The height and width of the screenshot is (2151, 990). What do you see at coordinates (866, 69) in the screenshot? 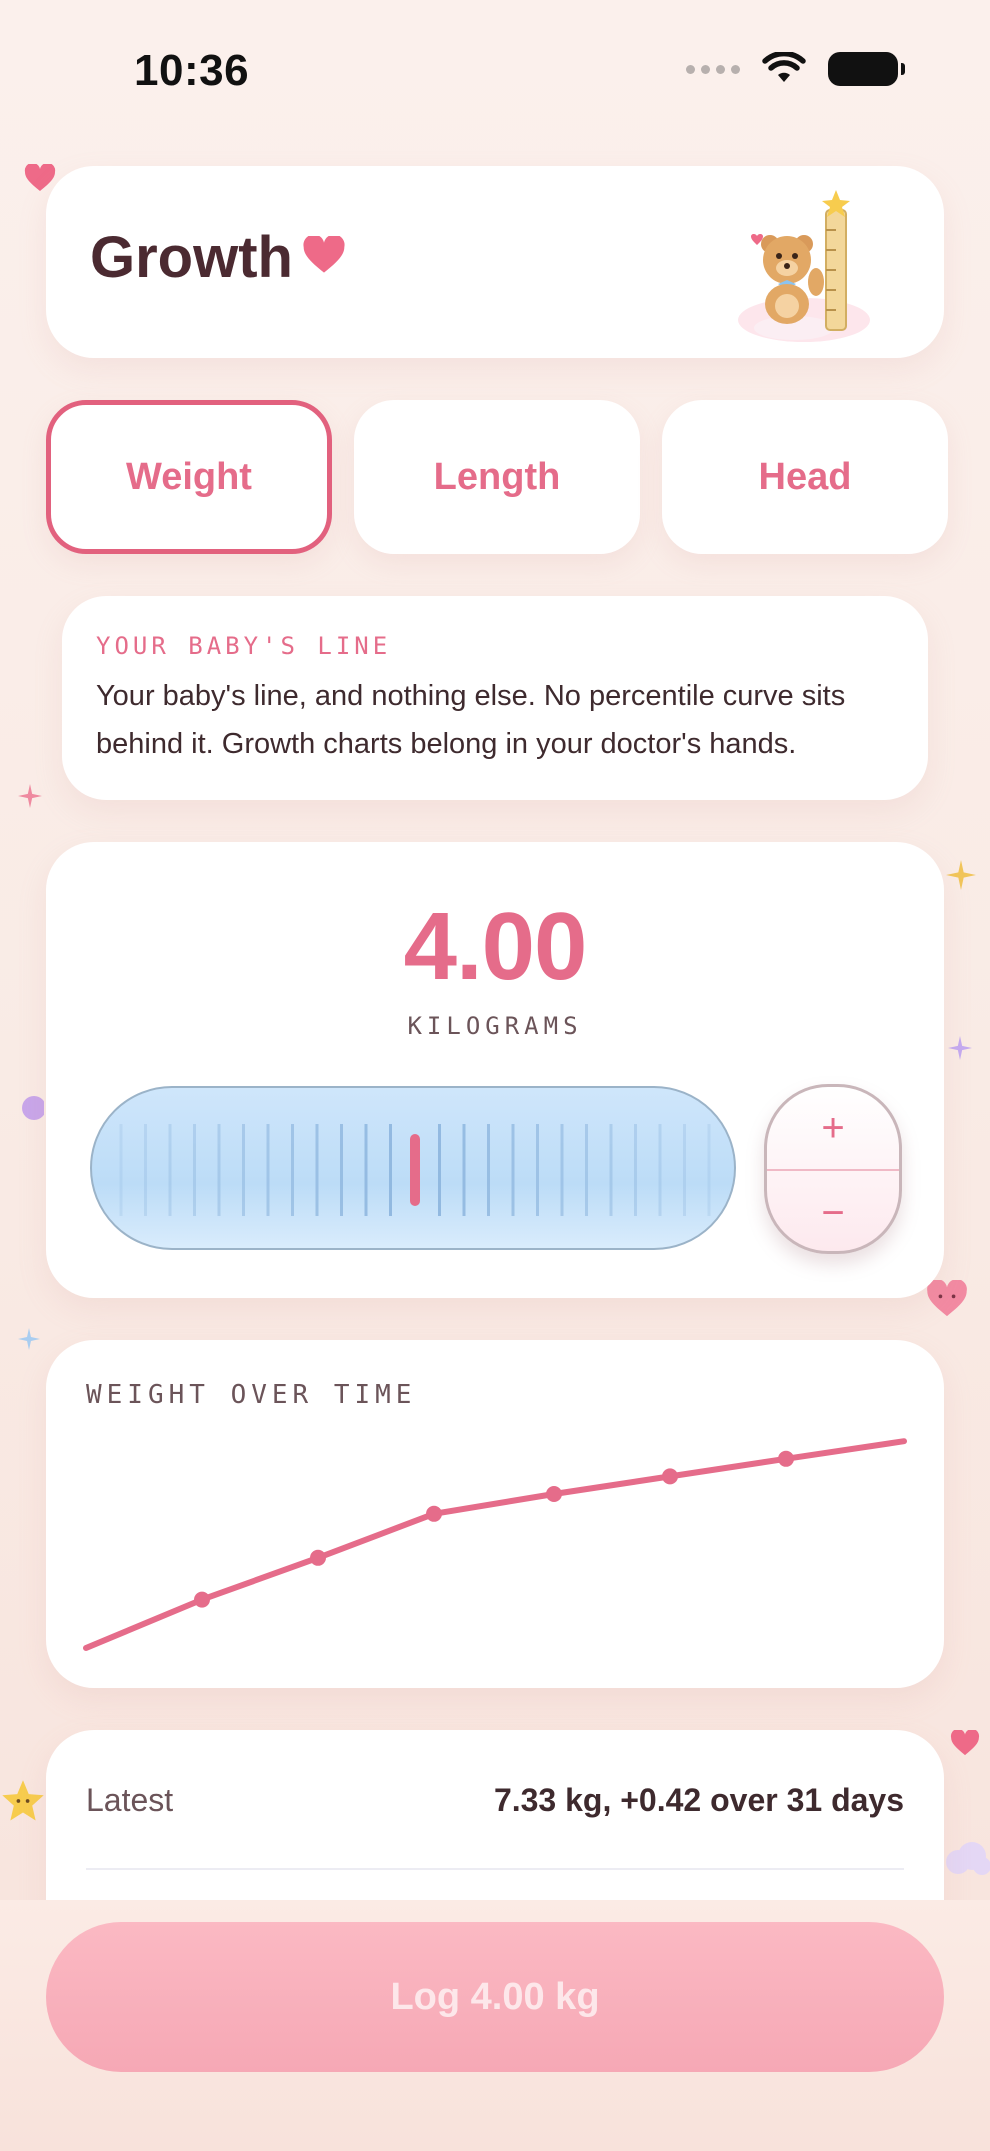
I see `battery-icon` at bounding box center [866, 69].